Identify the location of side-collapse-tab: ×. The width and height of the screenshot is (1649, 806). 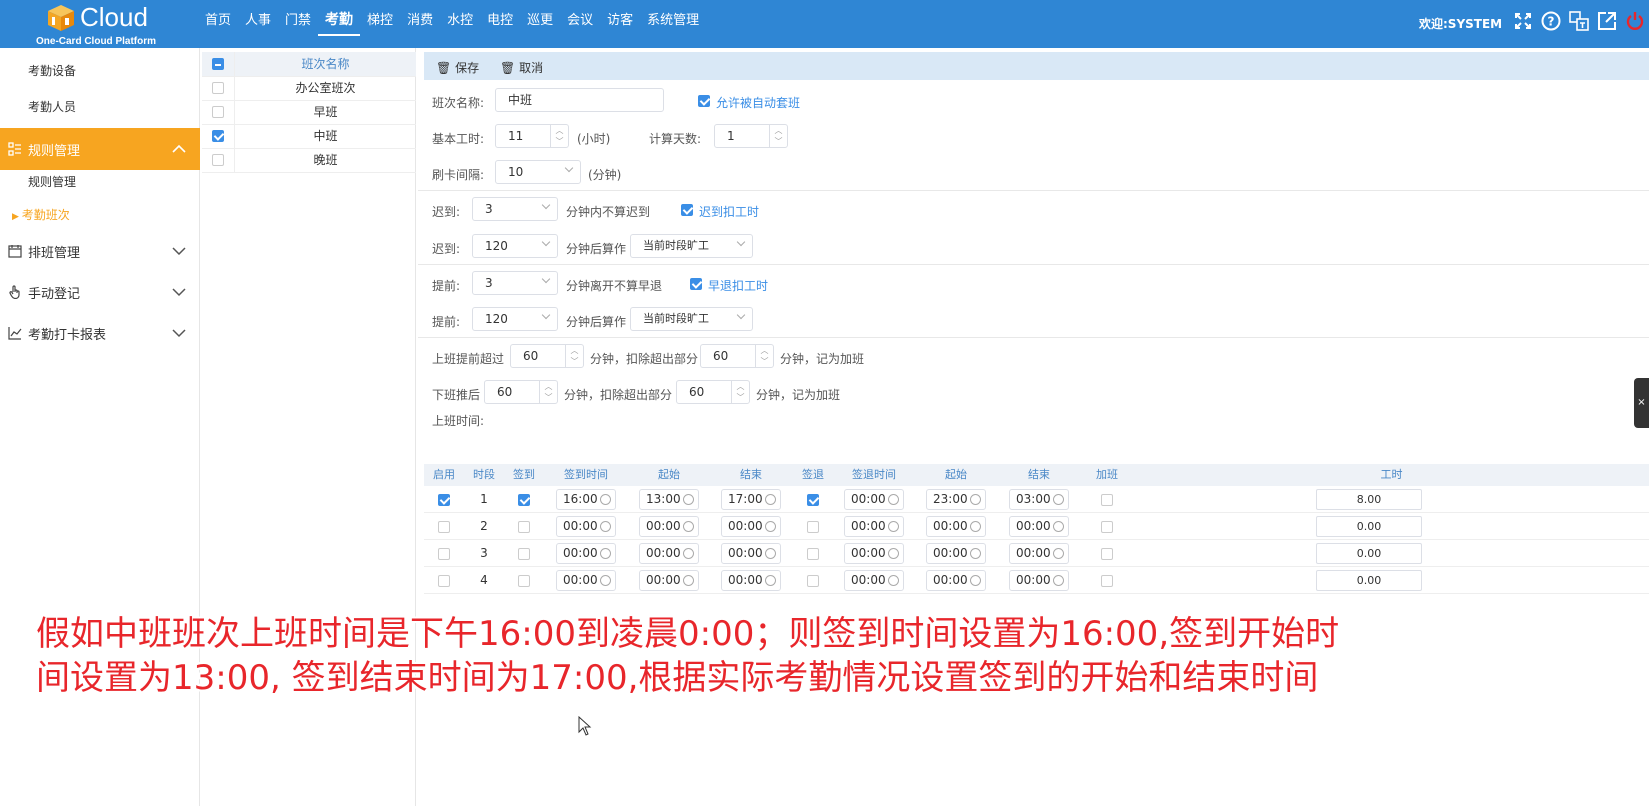
(1641, 403).